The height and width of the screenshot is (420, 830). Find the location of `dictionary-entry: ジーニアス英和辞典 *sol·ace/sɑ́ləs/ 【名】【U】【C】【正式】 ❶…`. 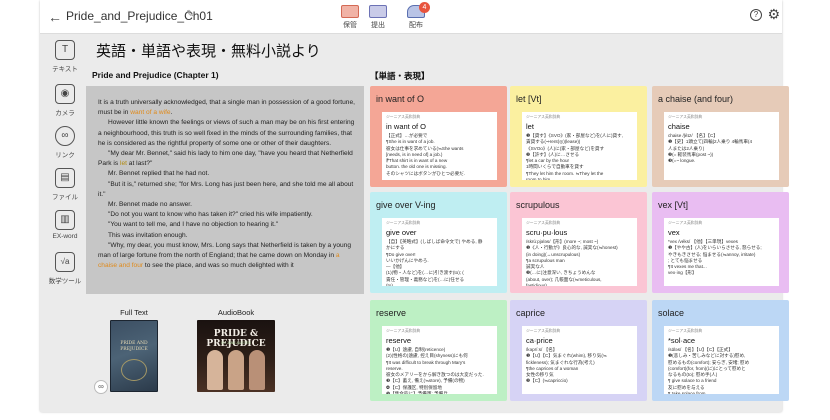

dictionary-entry: ジーニアス英和辞典 *sol·ace/sɑ́ləs/ 【名】【U】【C】【正式】 ❶… is located at coordinates (721, 360).